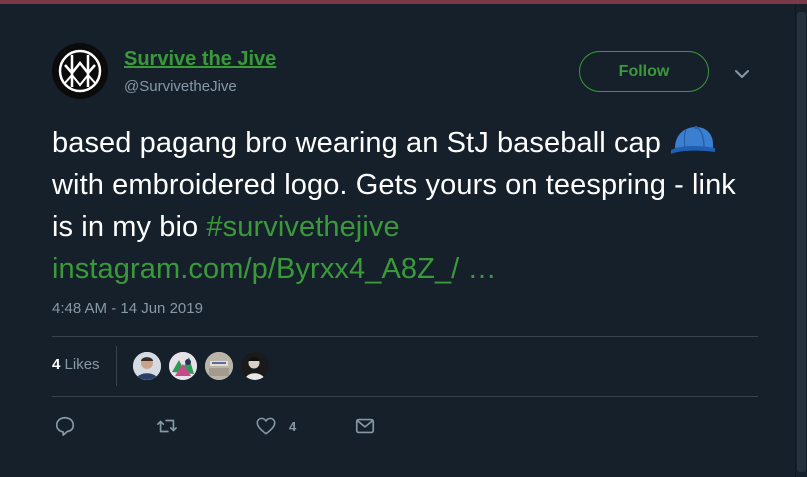 The width and height of the screenshot is (807, 477). Describe the element at coordinates (742, 74) in the screenshot. I see `chevron-down-icon` at that location.